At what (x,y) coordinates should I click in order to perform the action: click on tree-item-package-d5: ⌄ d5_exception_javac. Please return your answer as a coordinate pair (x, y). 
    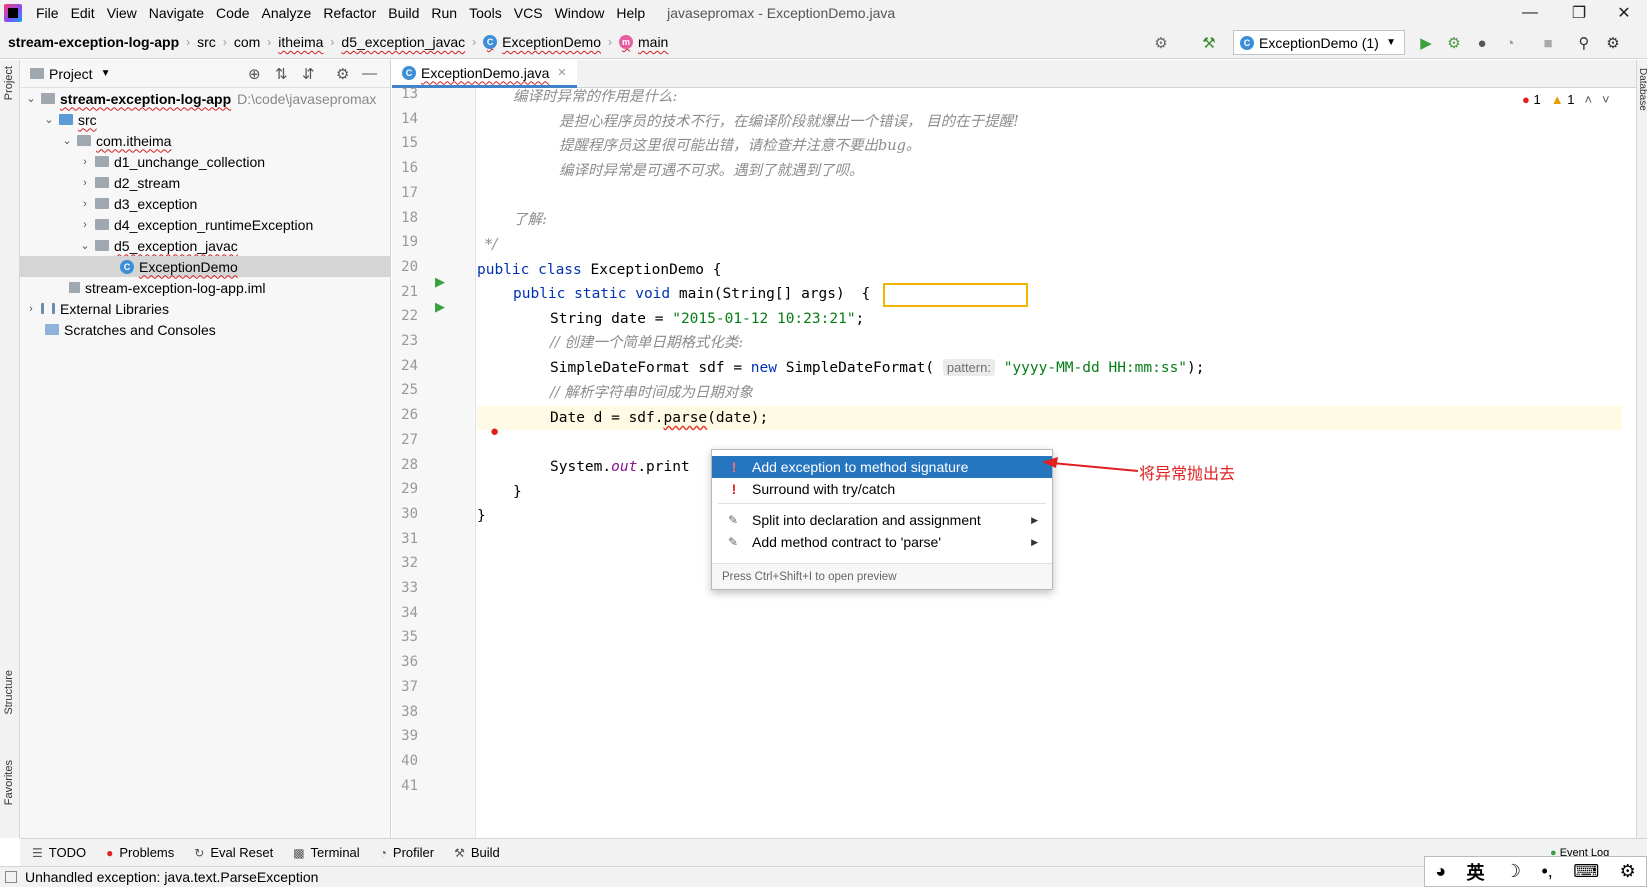
    Looking at the image, I should click on (205, 245).